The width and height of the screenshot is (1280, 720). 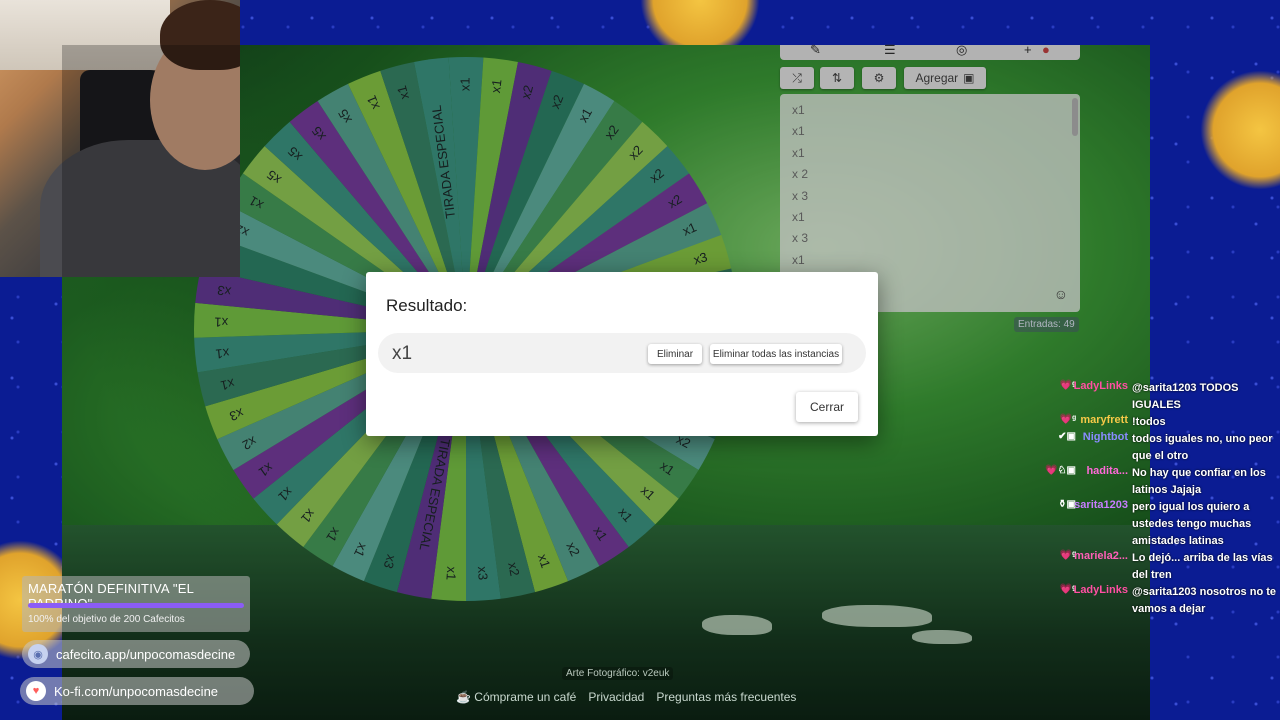 I want to click on chat-text: @sarita1203 nosotros no te vamos a dejar, so click(x=1204, y=600).